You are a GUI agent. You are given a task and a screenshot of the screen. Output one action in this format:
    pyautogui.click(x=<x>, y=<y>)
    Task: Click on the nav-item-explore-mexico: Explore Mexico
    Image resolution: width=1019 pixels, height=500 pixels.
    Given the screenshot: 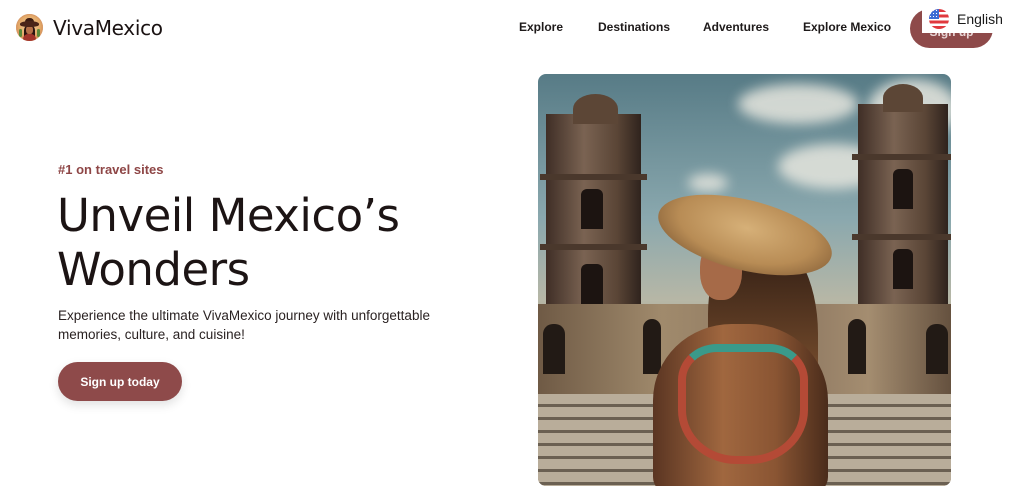 What is the action you would take?
    pyautogui.click(x=847, y=27)
    